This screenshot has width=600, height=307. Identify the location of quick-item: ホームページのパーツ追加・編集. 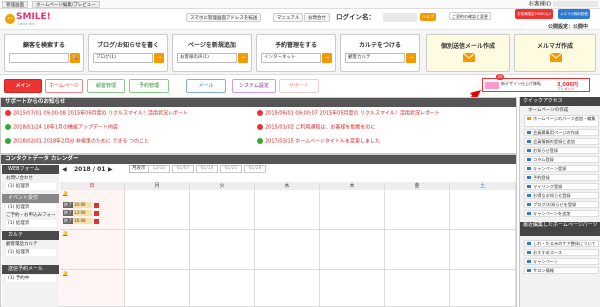
(561, 121).